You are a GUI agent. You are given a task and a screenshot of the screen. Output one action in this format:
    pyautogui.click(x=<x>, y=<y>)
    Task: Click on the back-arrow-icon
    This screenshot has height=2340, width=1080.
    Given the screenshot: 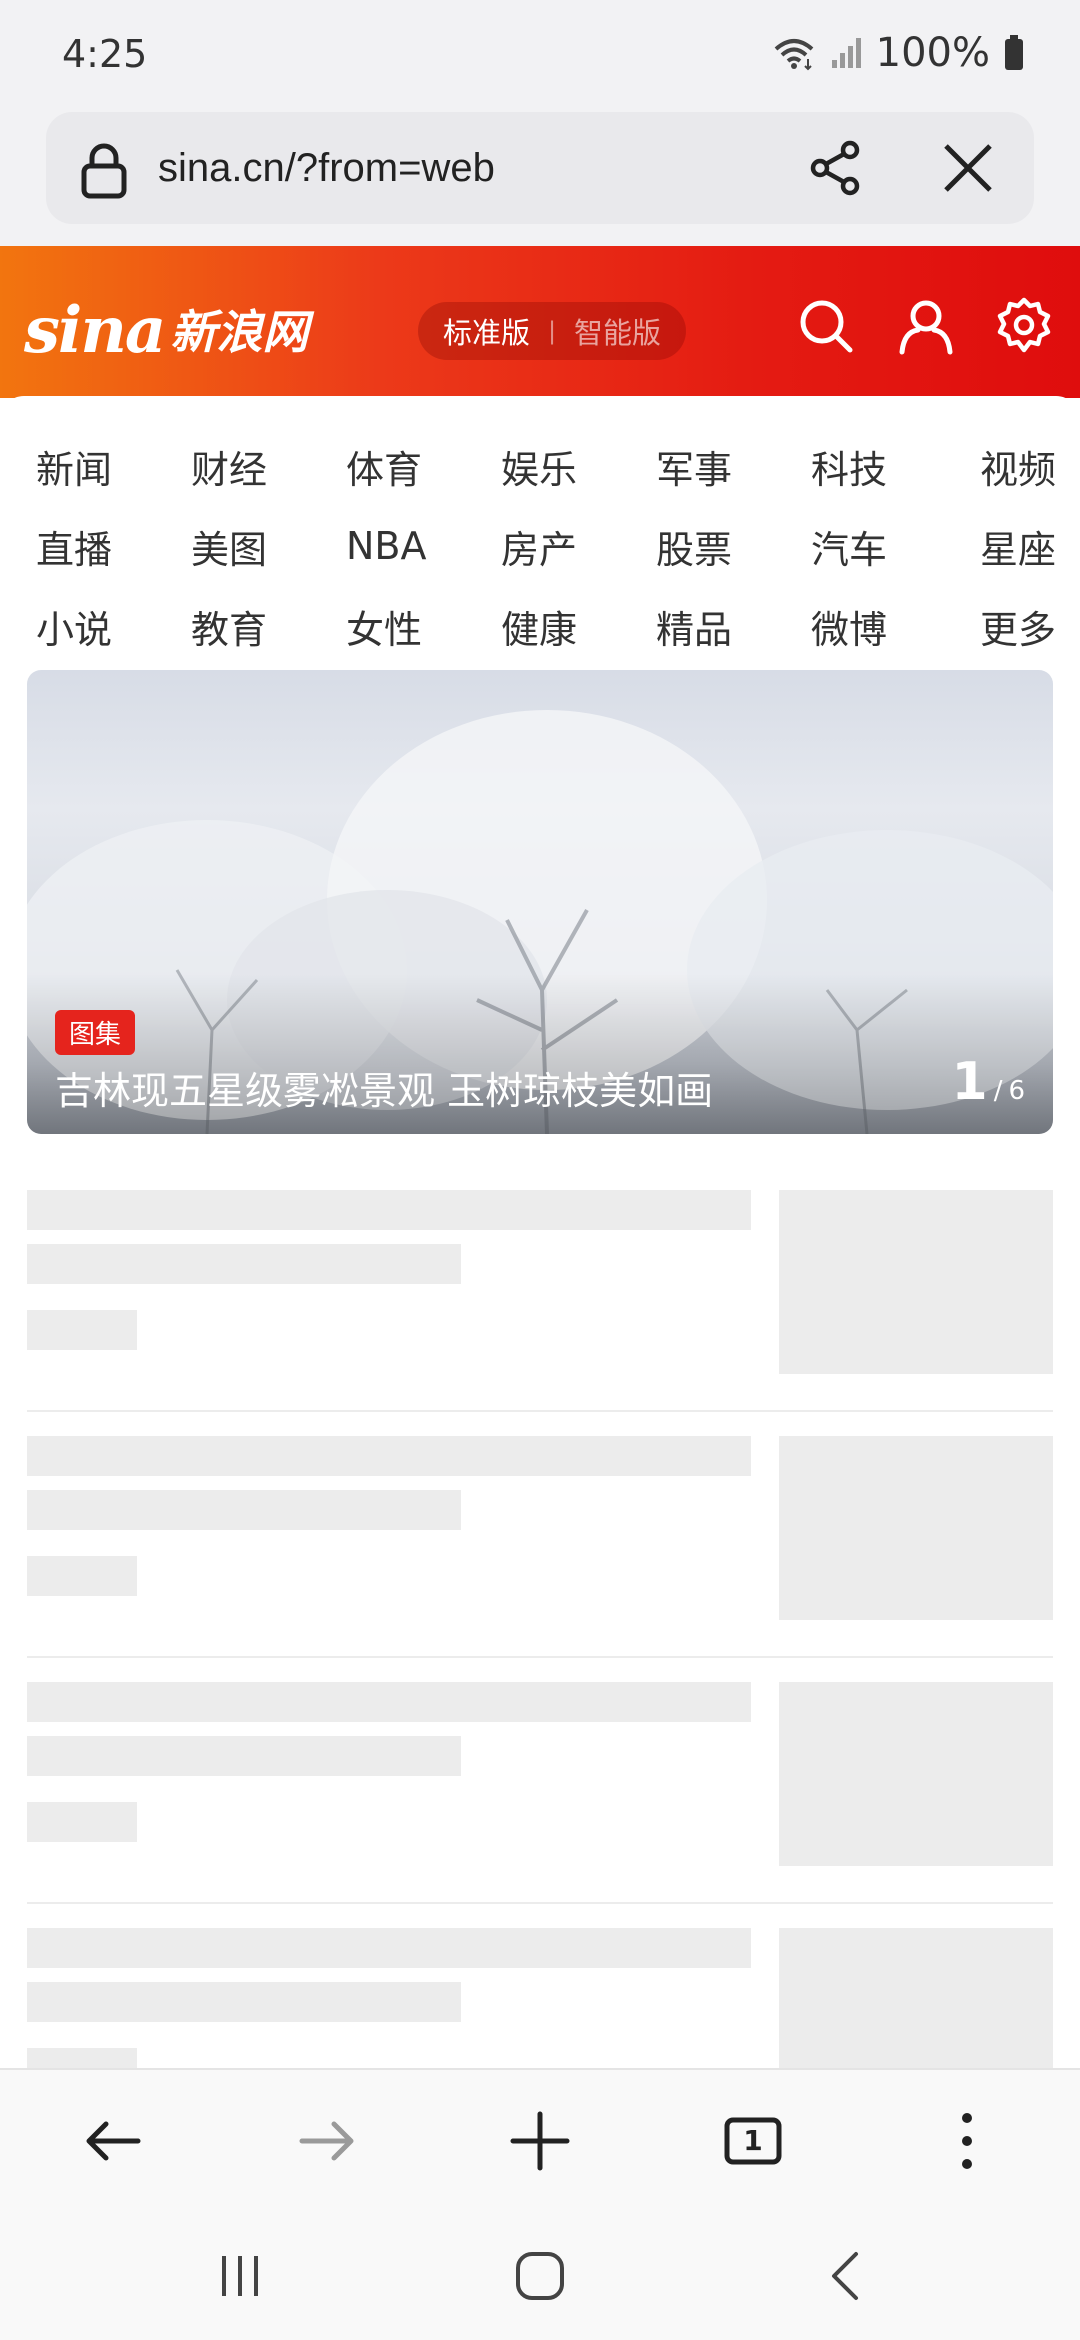 What is the action you would take?
    pyautogui.click(x=113, y=2141)
    